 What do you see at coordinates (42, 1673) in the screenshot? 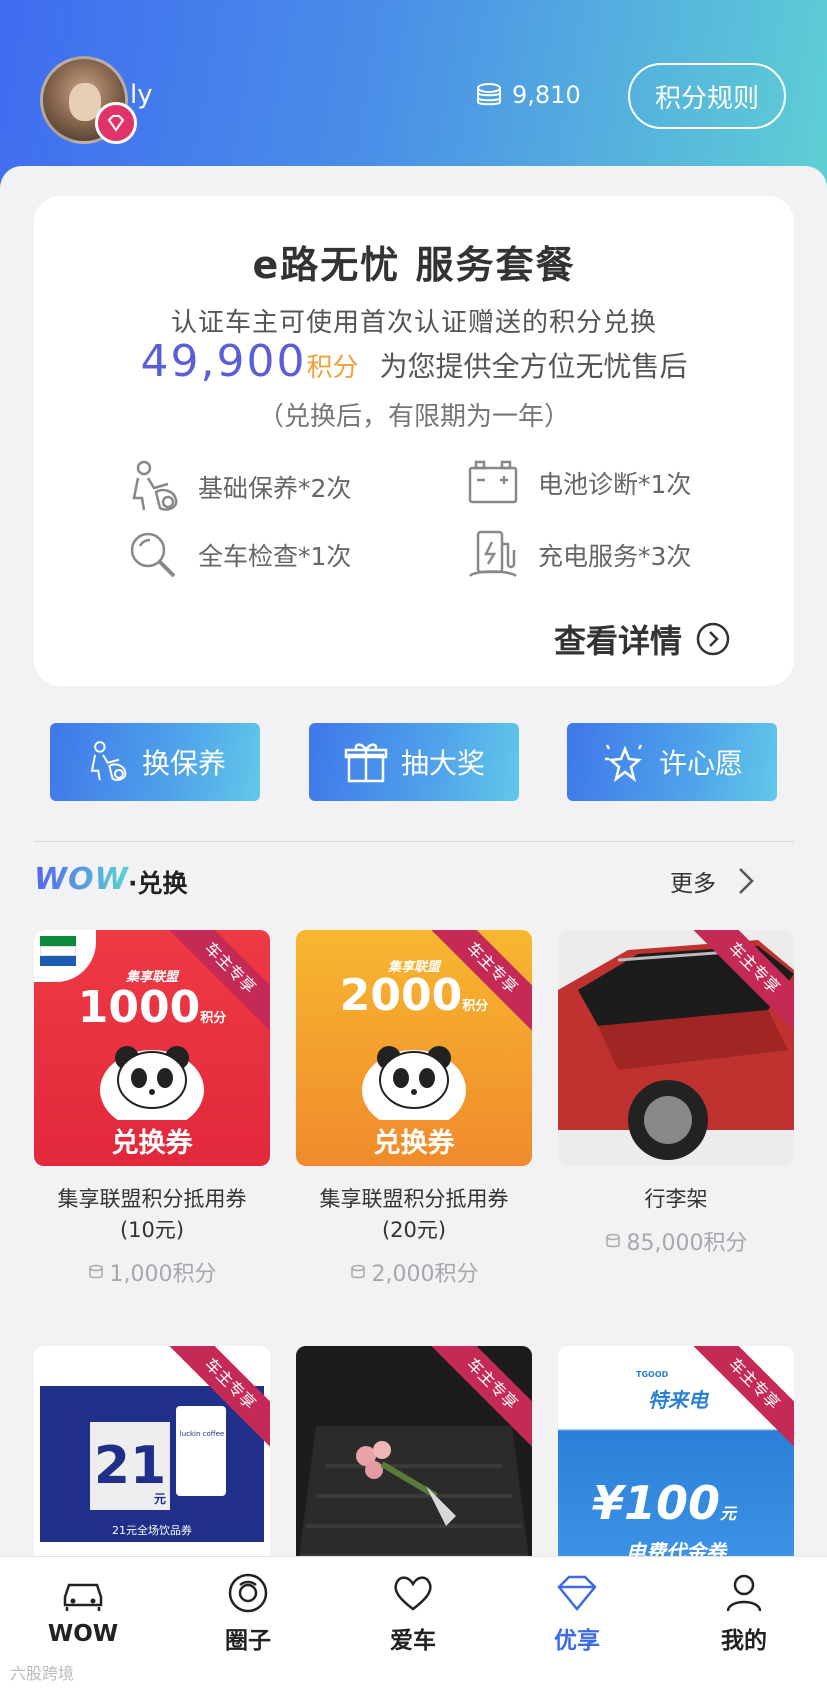
I see `watermark: 六股跨境` at bounding box center [42, 1673].